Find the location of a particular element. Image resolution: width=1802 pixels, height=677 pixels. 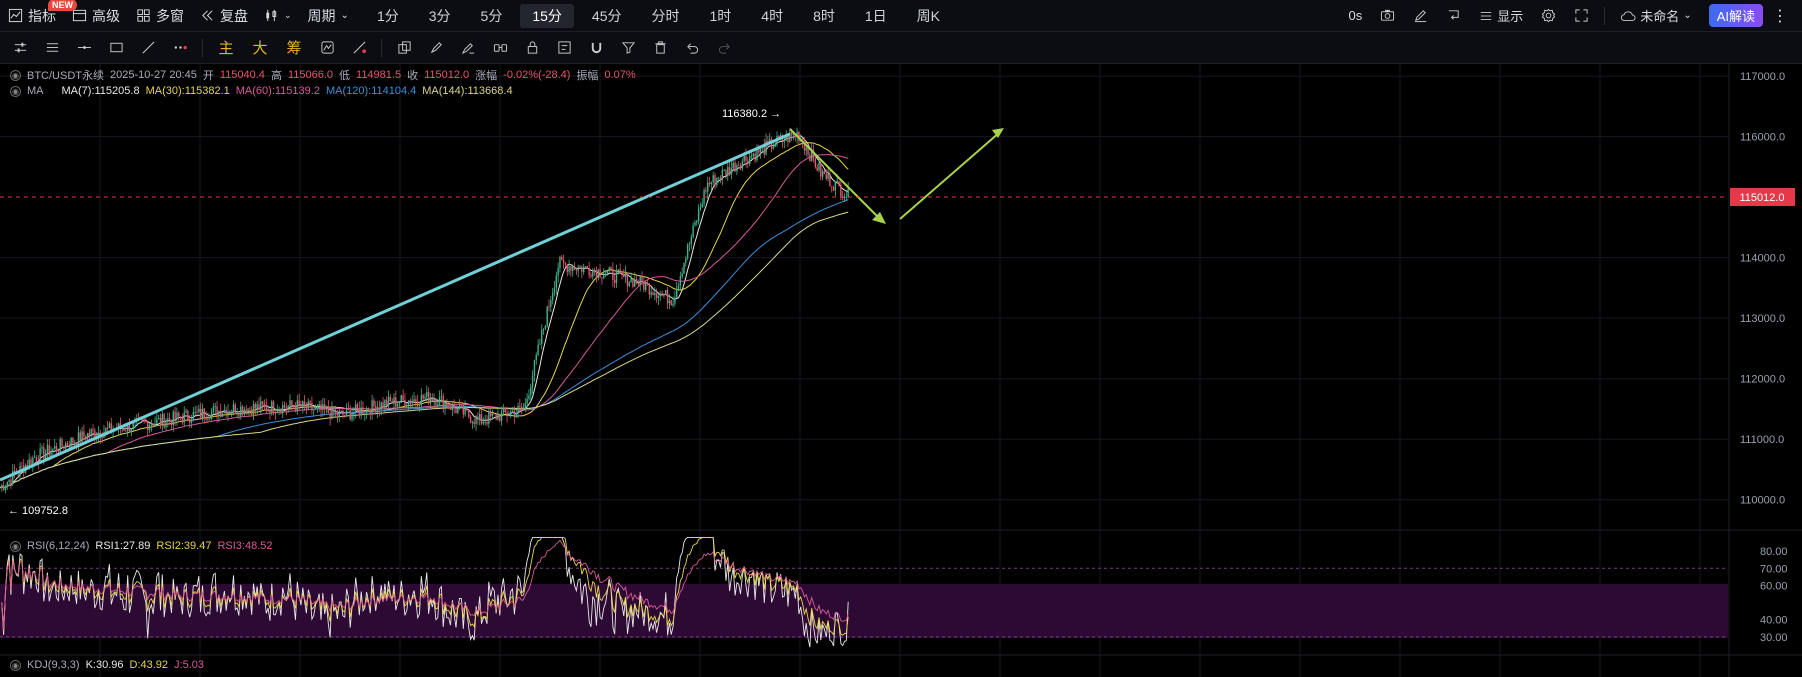

interval-tab: 分时 is located at coordinates (665, 16).